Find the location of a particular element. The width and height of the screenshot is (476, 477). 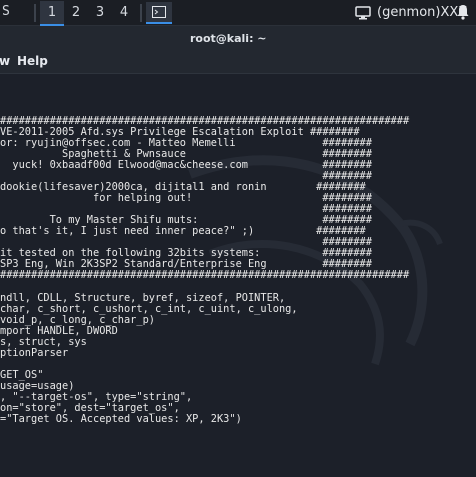

menu-view: w is located at coordinates (5, 61).